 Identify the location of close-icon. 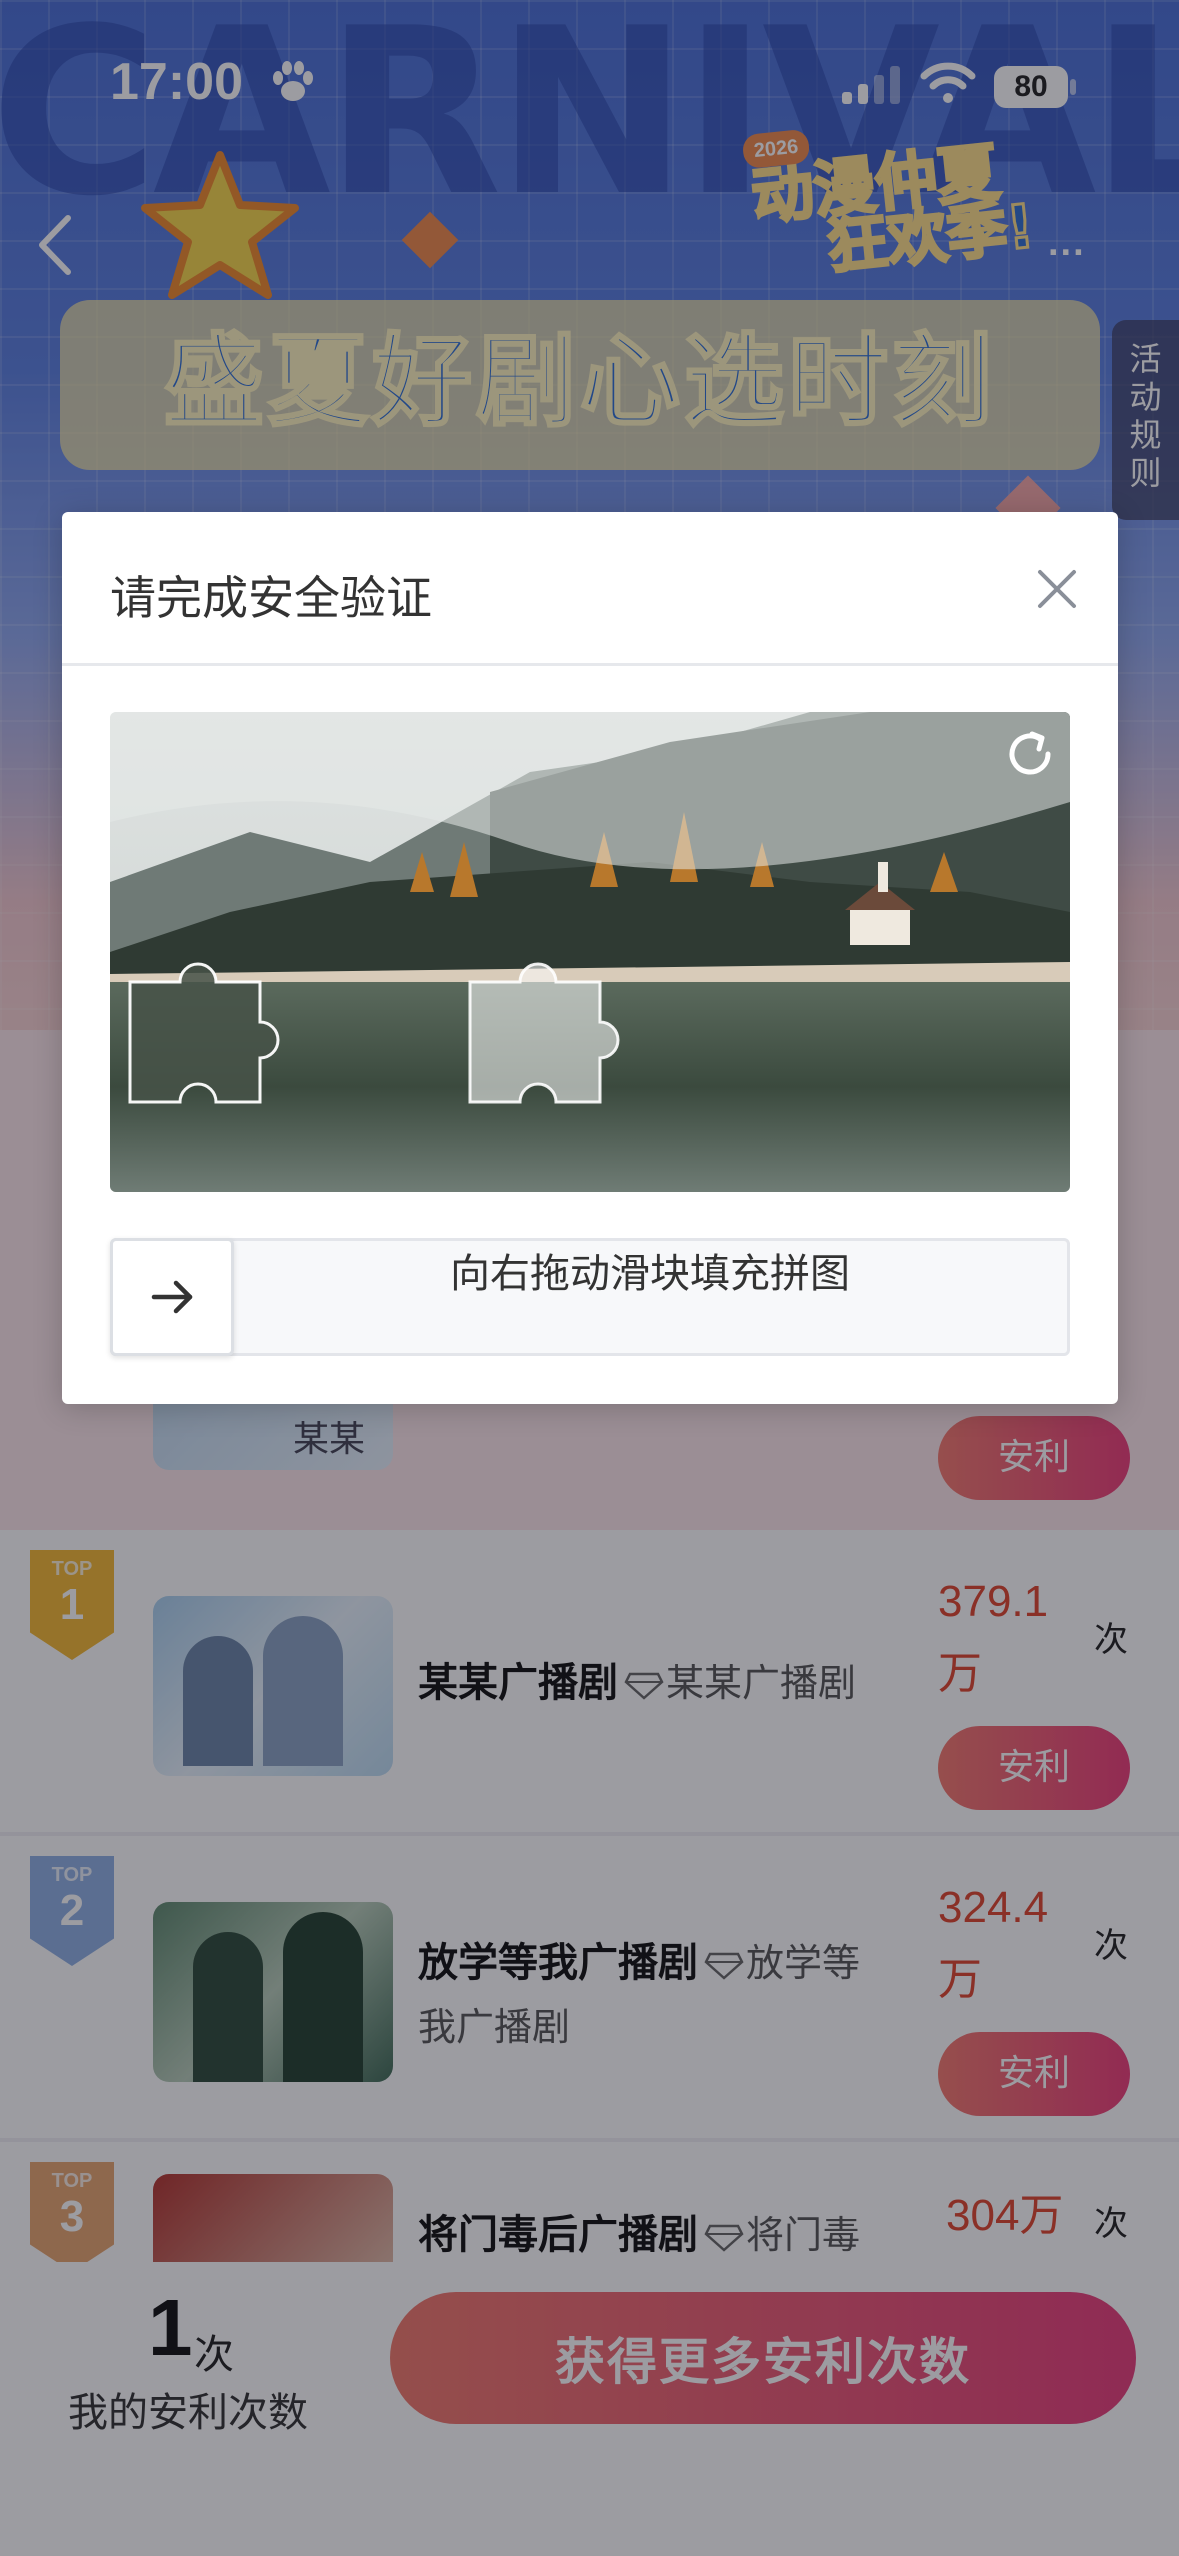
(1057, 589).